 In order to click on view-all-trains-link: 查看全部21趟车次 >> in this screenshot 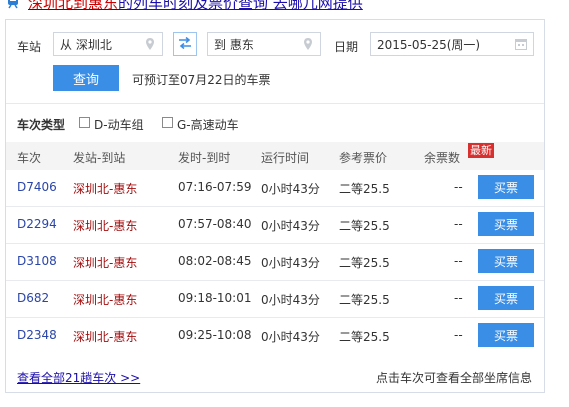, I will do `click(78, 377)`.